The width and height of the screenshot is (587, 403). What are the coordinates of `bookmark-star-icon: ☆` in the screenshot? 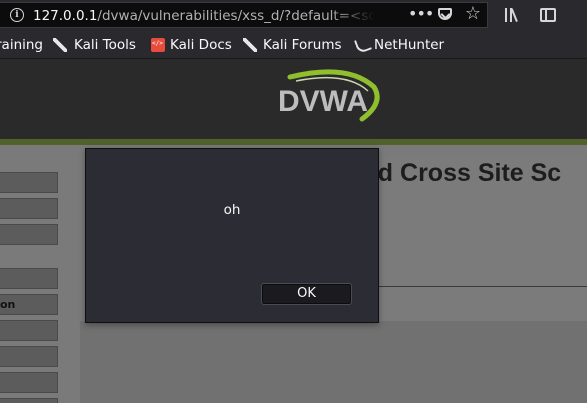 It's located at (473, 14).